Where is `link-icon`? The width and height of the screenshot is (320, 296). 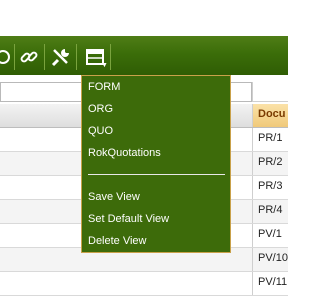 link-icon is located at coordinates (29, 57).